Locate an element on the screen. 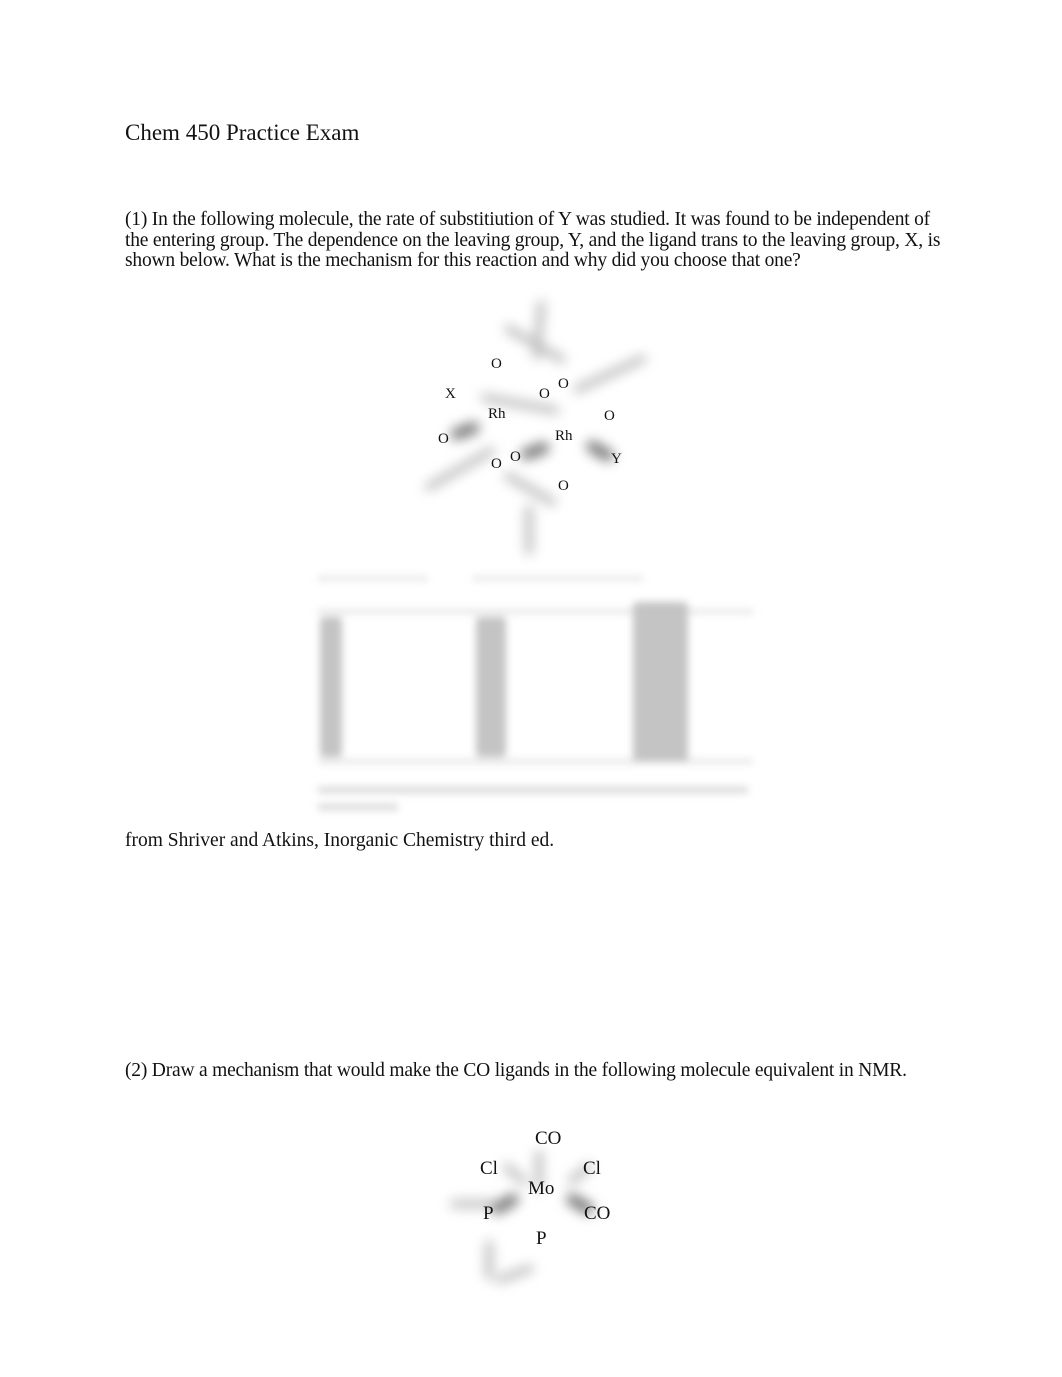  page-title: Chem 450 Practice Exam is located at coordinates (242, 132).